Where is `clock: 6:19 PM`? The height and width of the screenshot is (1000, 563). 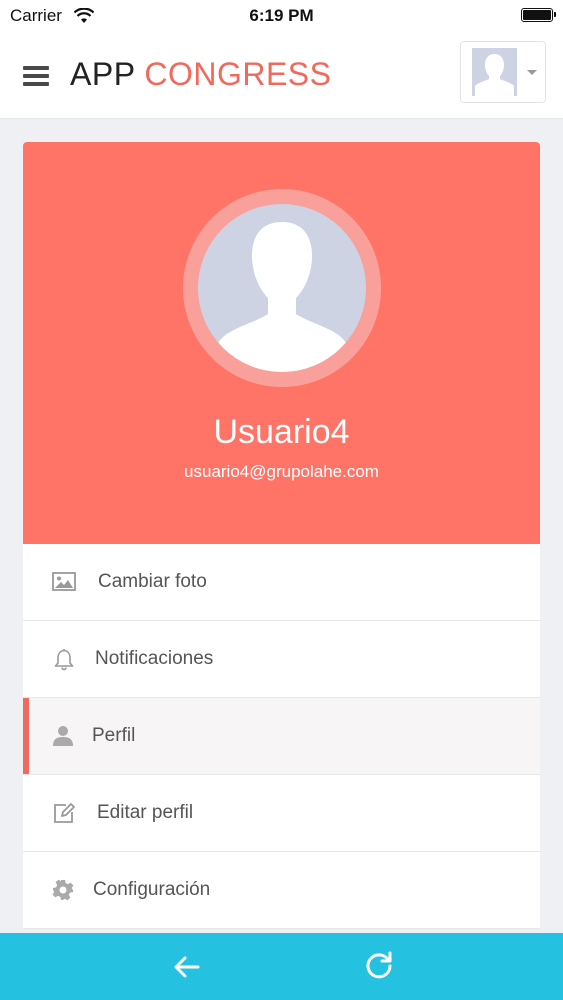 clock: 6:19 PM is located at coordinates (281, 15).